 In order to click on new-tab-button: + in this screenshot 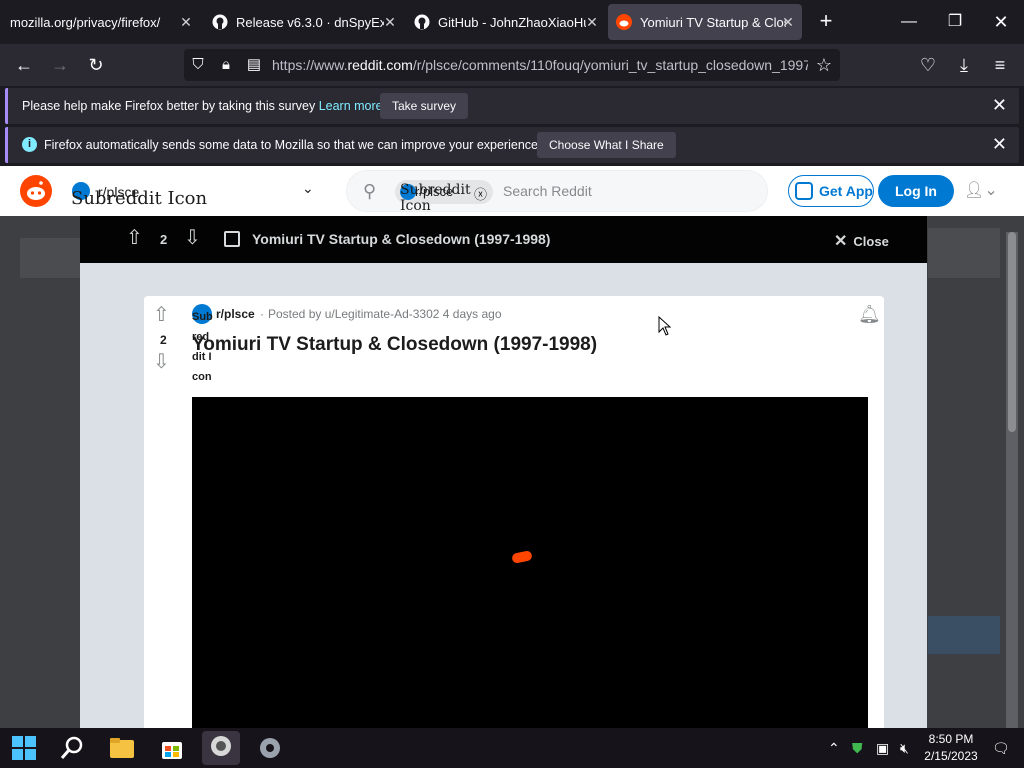, I will do `click(826, 22)`.